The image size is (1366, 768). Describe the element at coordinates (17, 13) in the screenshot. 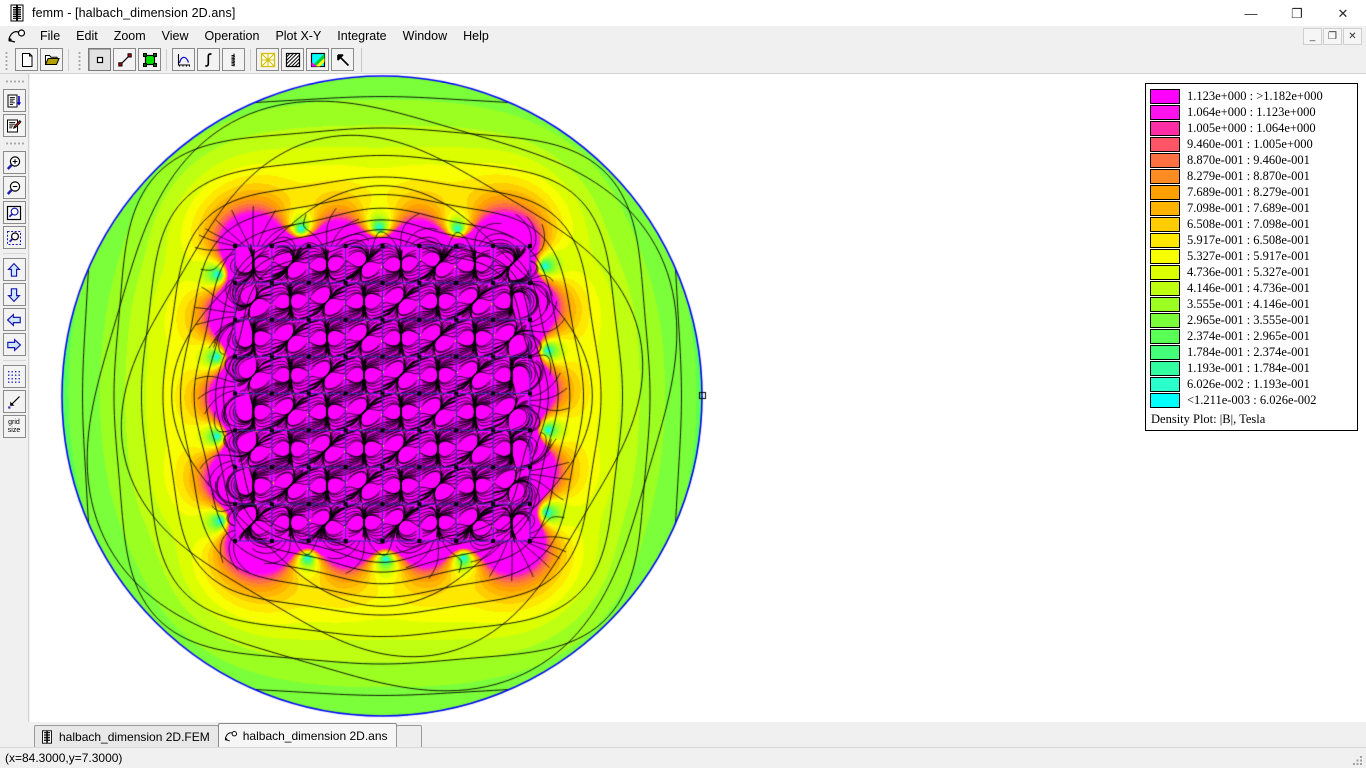

I see `femm-icon` at that location.